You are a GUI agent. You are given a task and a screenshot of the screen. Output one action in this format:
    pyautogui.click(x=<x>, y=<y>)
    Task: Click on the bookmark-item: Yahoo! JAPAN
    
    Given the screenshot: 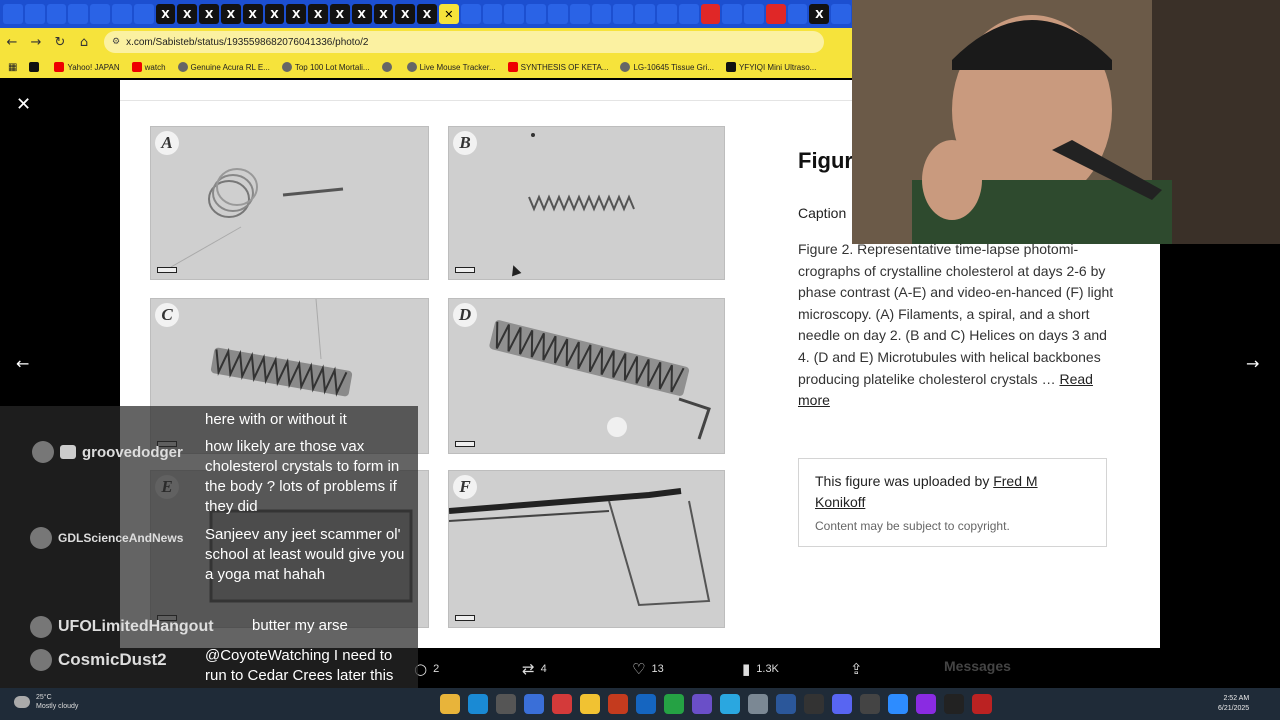 What is the action you would take?
    pyautogui.click(x=87, y=67)
    